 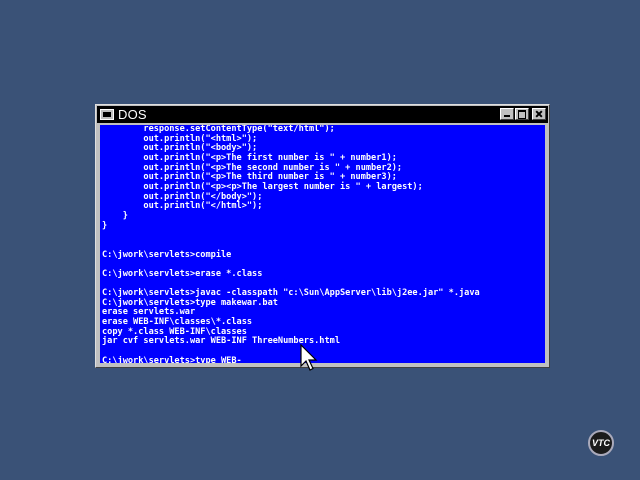 I want to click on title-bar: DOS, so click(x=322, y=114).